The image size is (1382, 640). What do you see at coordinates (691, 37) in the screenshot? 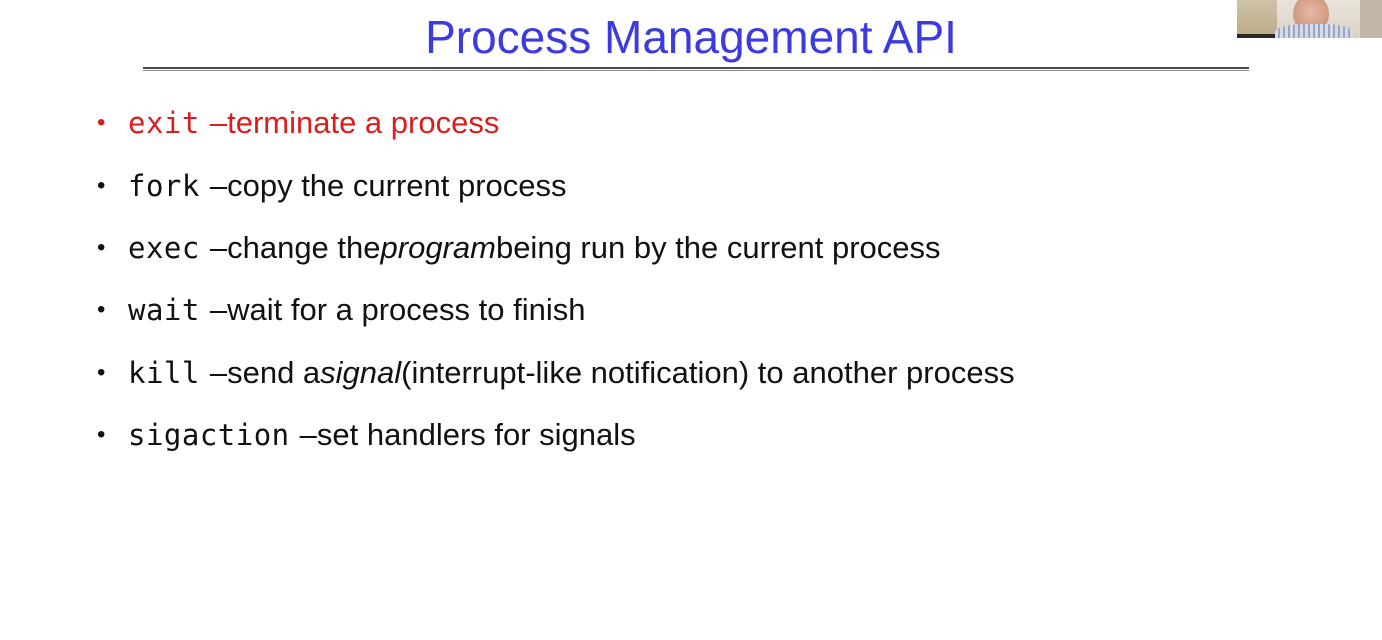
I see `slide-title: Process Management API` at bounding box center [691, 37].